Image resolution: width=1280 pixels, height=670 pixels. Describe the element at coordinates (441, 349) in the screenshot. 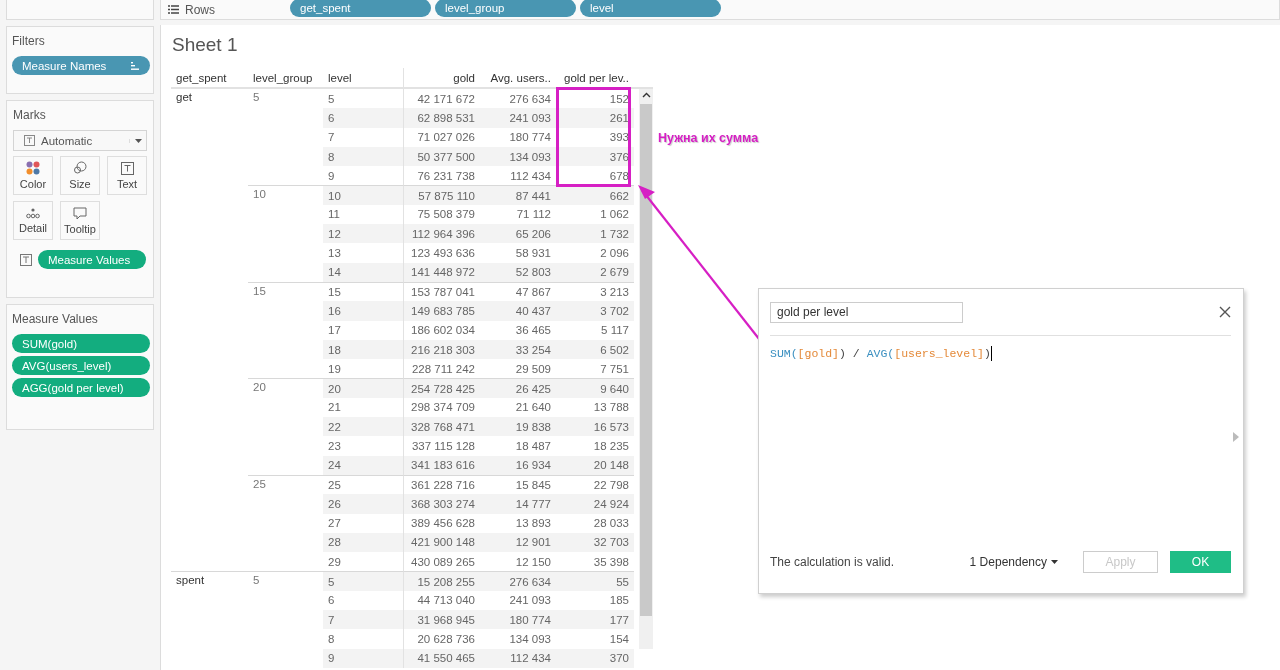

I see `table-cell: 216 218 303` at that location.